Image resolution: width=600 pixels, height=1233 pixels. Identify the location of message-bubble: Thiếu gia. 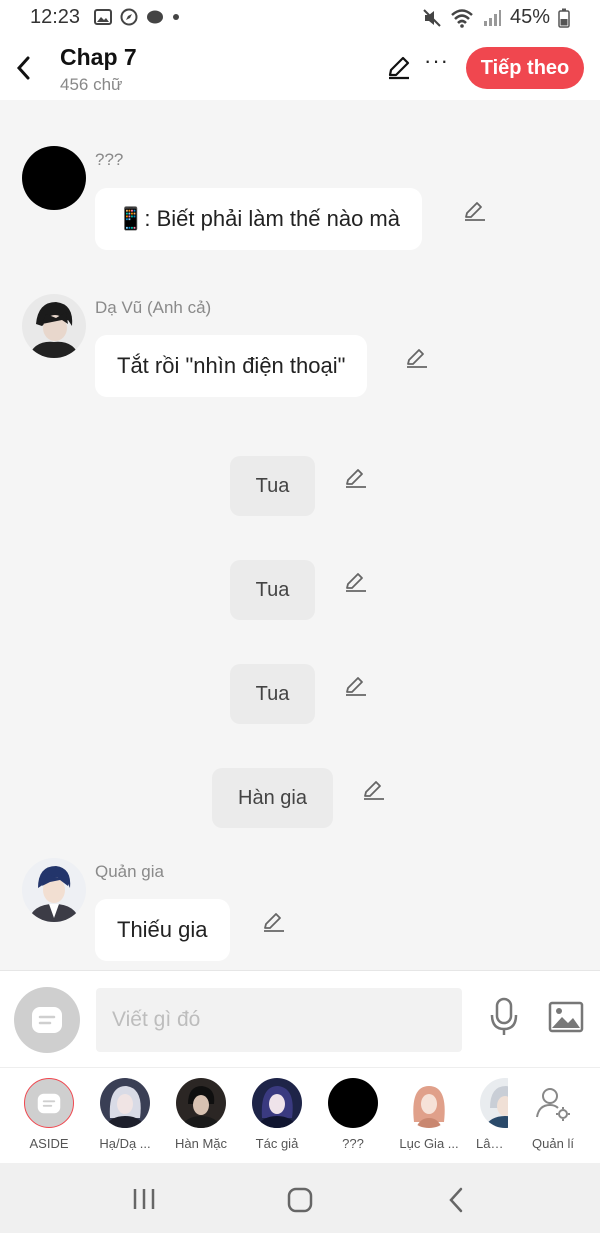
(162, 930).